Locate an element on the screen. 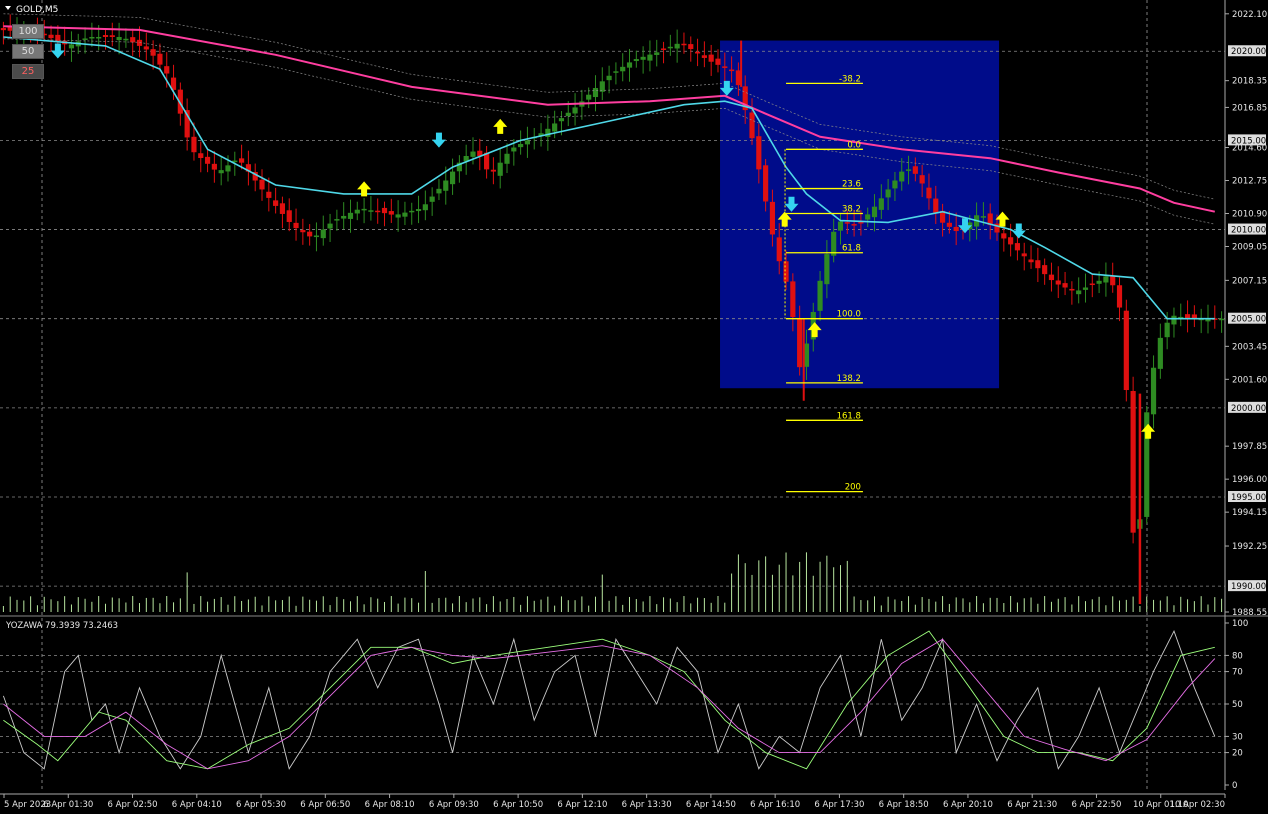 The image size is (1268, 814). price-mark-label: 2020.00 is located at coordinates (1248, 52).